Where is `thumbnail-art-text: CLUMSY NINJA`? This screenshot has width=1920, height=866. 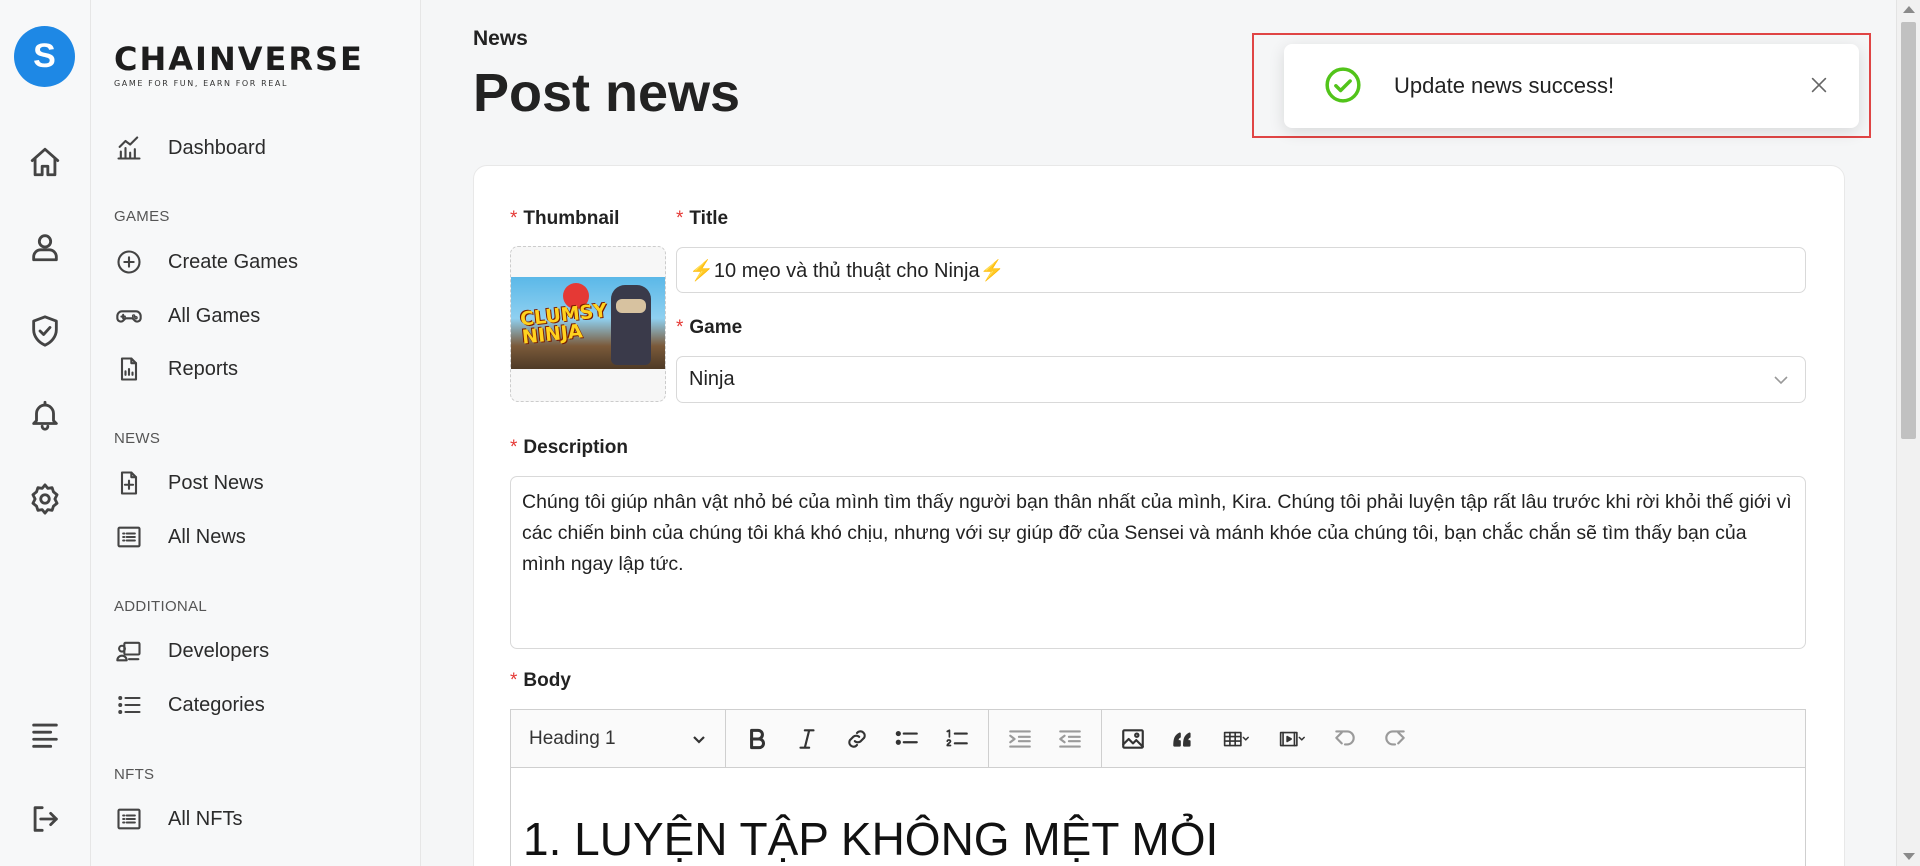
thumbnail-art-text: CLUMSY NINJA is located at coordinates (564, 324).